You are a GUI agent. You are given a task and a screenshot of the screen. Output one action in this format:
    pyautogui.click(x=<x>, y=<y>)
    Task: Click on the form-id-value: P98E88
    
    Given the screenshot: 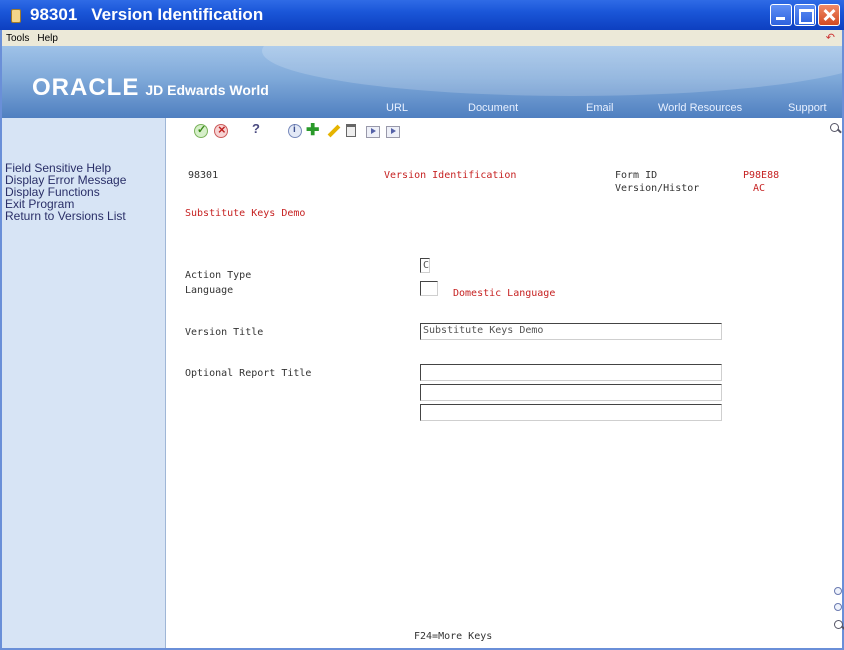 What is the action you would take?
    pyautogui.click(x=761, y=175)
    